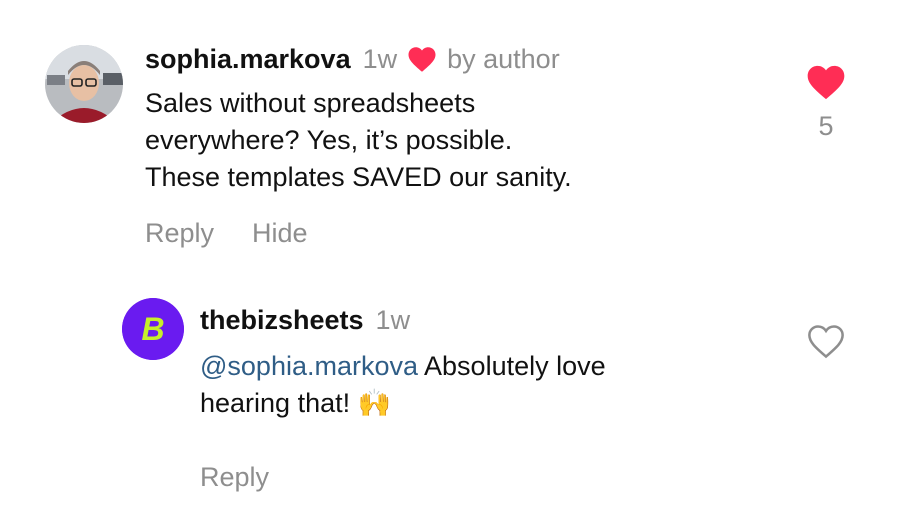 The height and width of the screenshot is (525, 910). Describe the element at coordinates (503, 59) in the screenshot. I see `by-author-label: by author` at that location.